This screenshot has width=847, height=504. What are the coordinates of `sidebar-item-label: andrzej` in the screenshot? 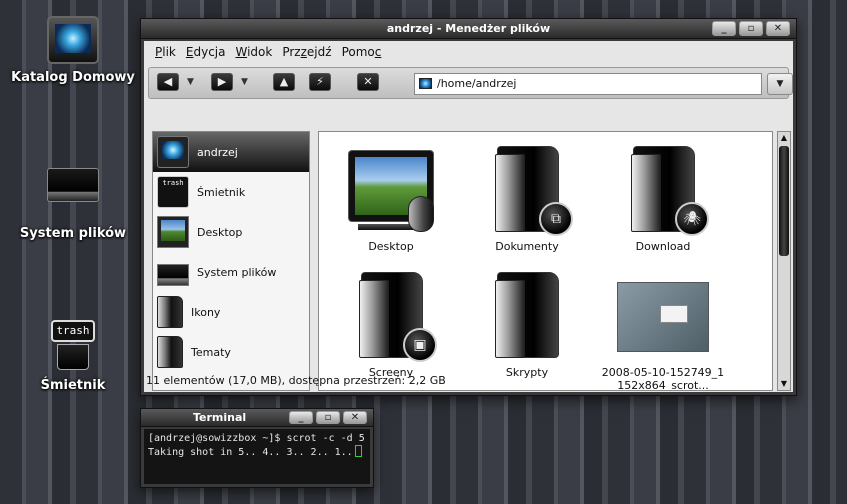 It's located at (217, 152).